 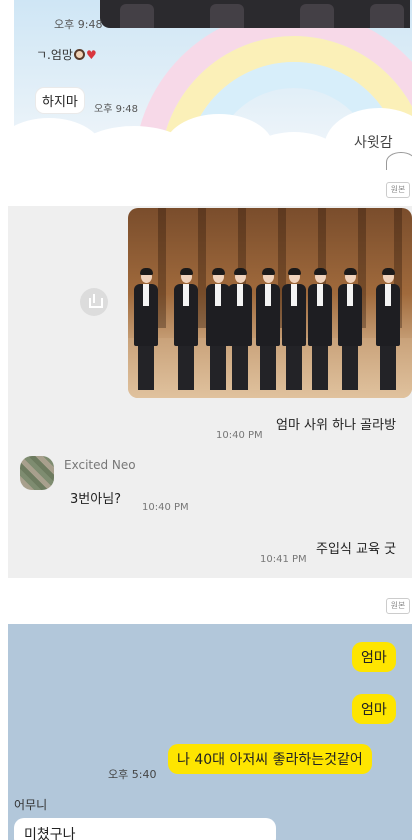 What do you see at coordinates (91, 55) in the screenshot?
I see `heart-icon: ♥` at bounding box center [91, 55].